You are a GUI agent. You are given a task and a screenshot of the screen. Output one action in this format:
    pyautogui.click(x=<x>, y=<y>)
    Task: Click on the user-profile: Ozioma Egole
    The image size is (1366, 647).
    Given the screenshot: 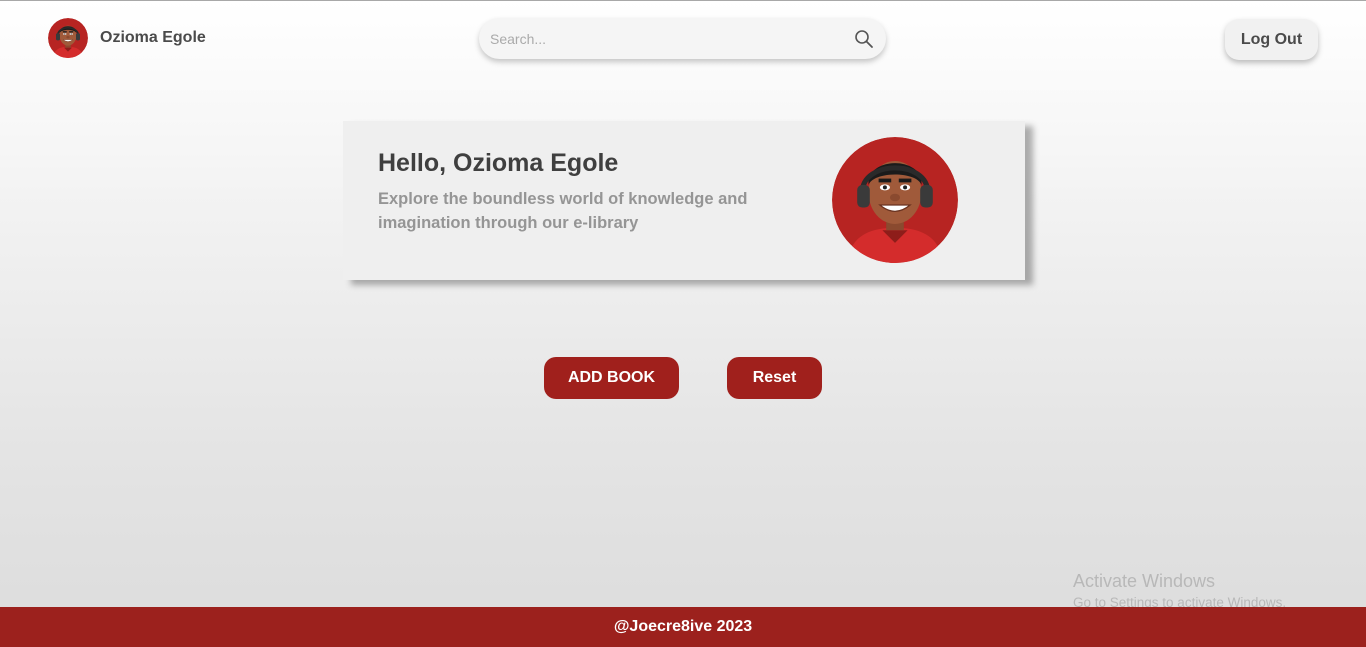 What is the action you would take?
    pyautogui.click(x=127, y=38)
    